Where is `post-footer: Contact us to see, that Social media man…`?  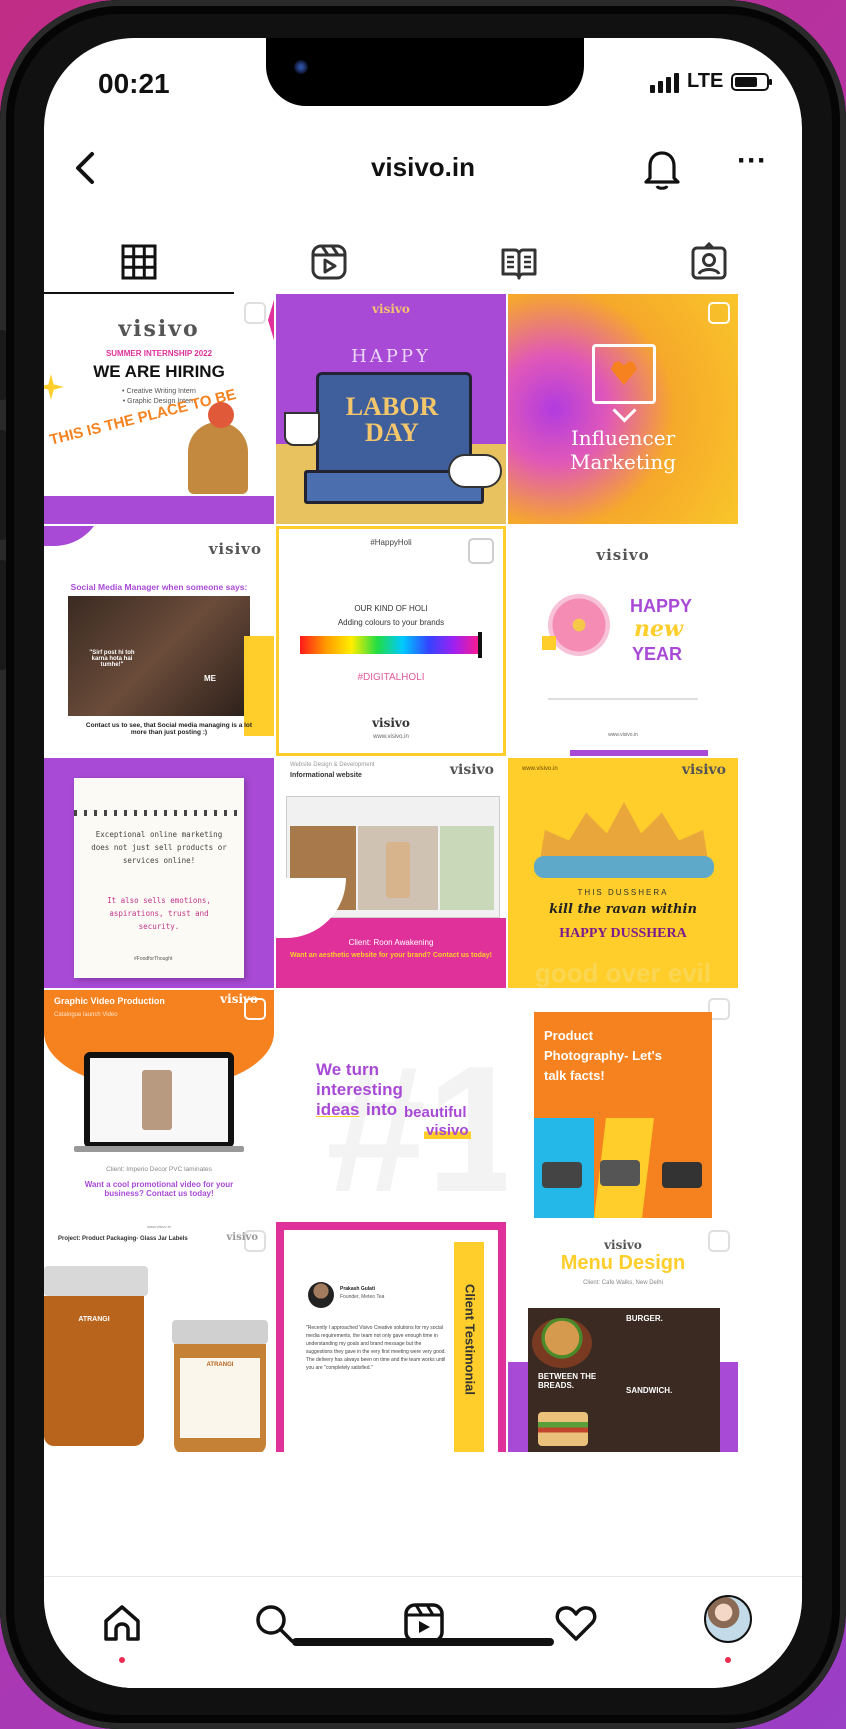 post-footer: Contact us to see, that Social media man… is located at coordinates (169, 729).